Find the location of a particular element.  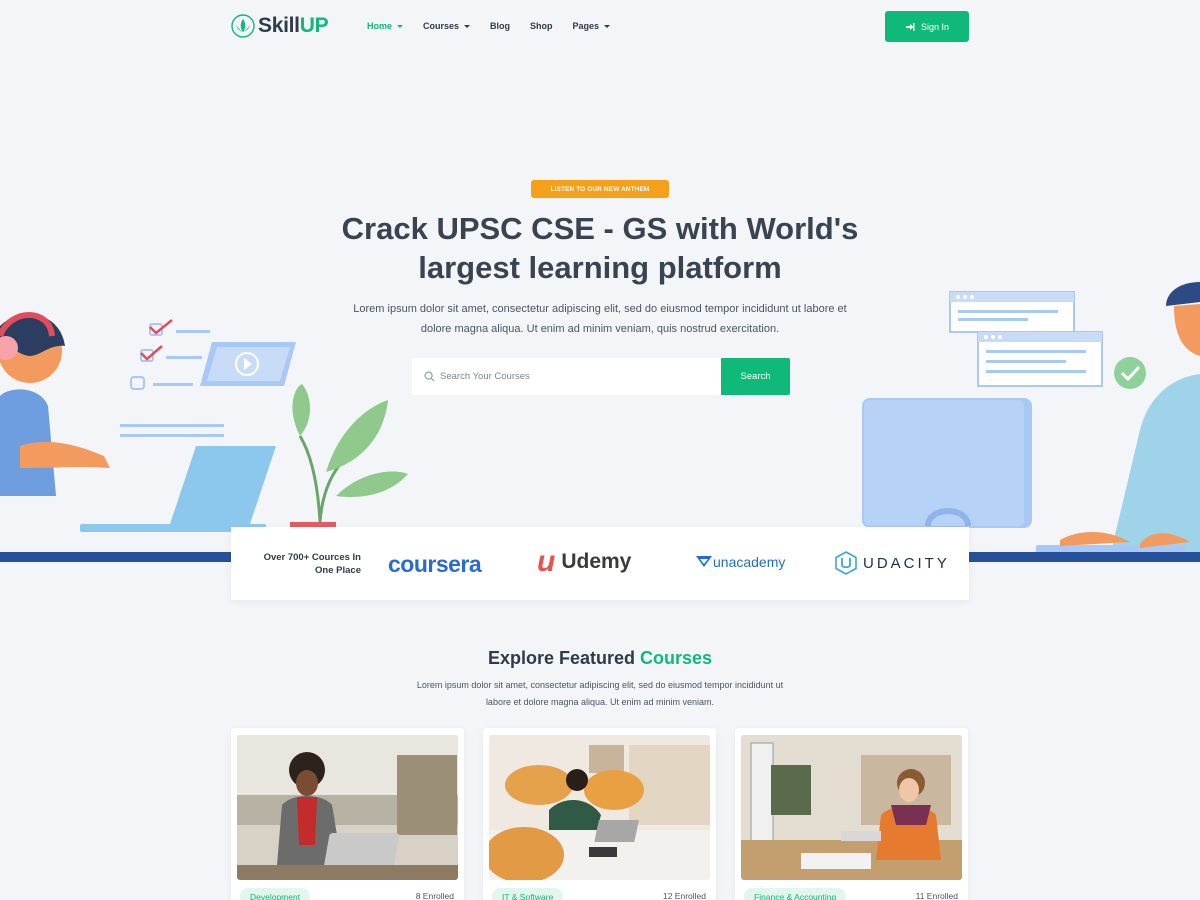

unacademy-mark-icon is located at coordinates (704, 561).